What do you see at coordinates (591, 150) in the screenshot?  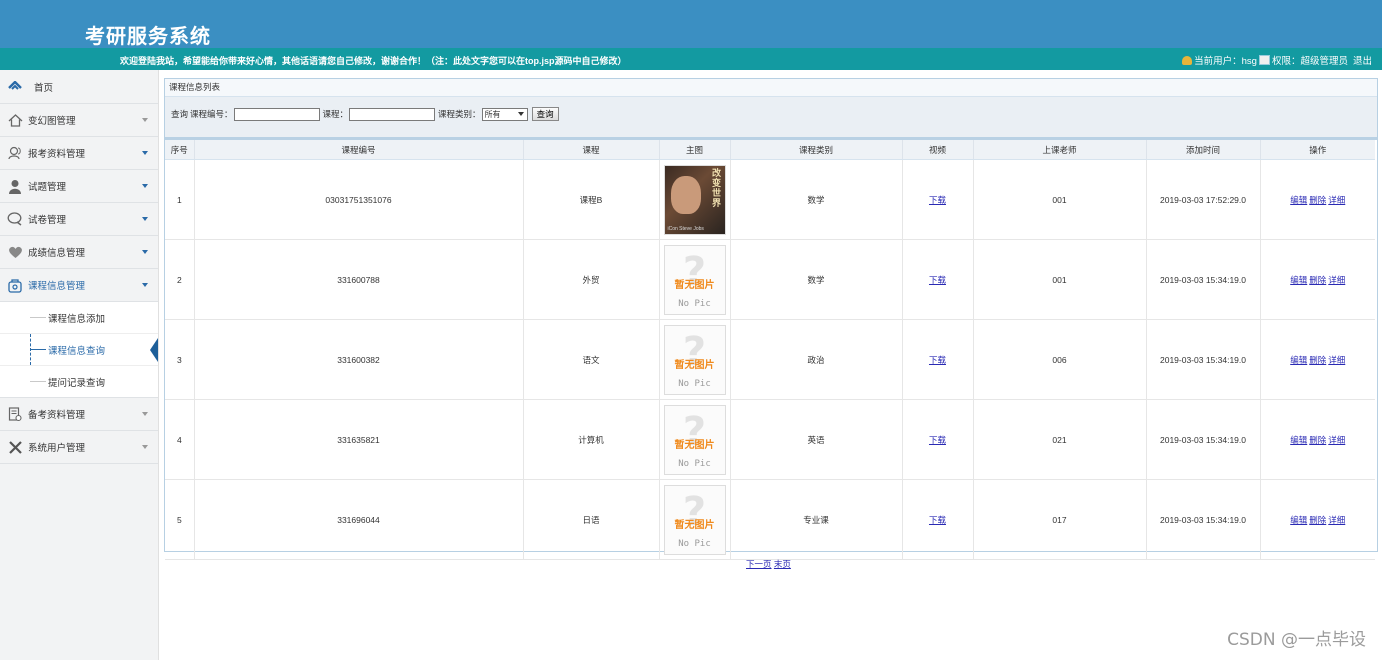 I see `column-header: 课程` at bounding box center [591, 150].